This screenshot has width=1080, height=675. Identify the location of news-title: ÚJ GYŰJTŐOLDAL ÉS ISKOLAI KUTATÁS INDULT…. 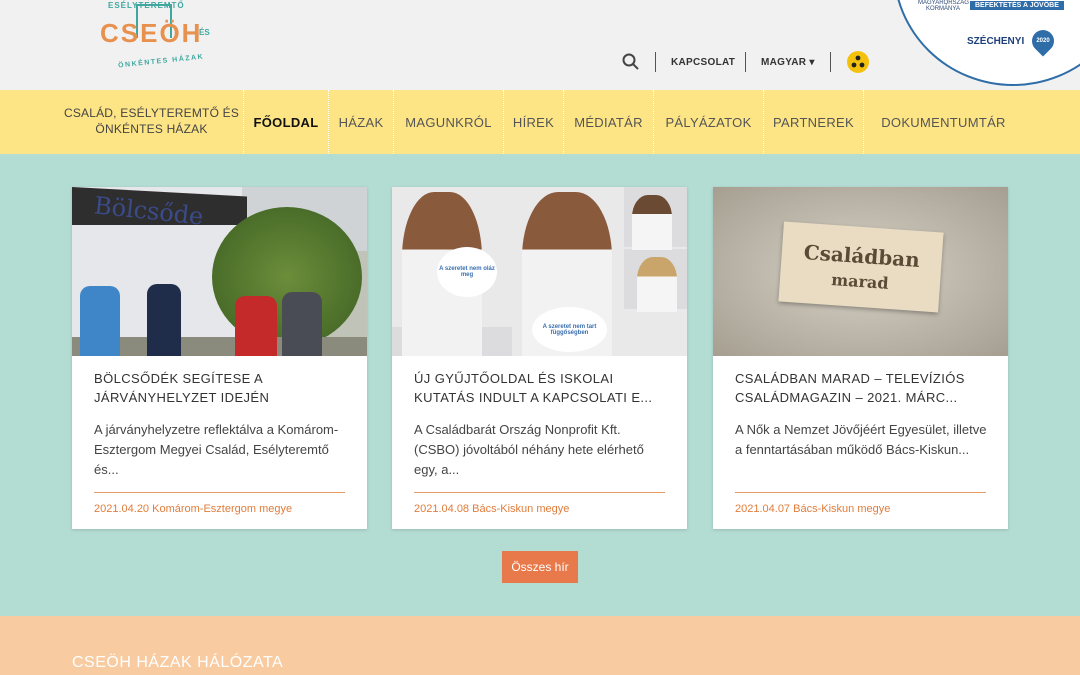
(541, 388).